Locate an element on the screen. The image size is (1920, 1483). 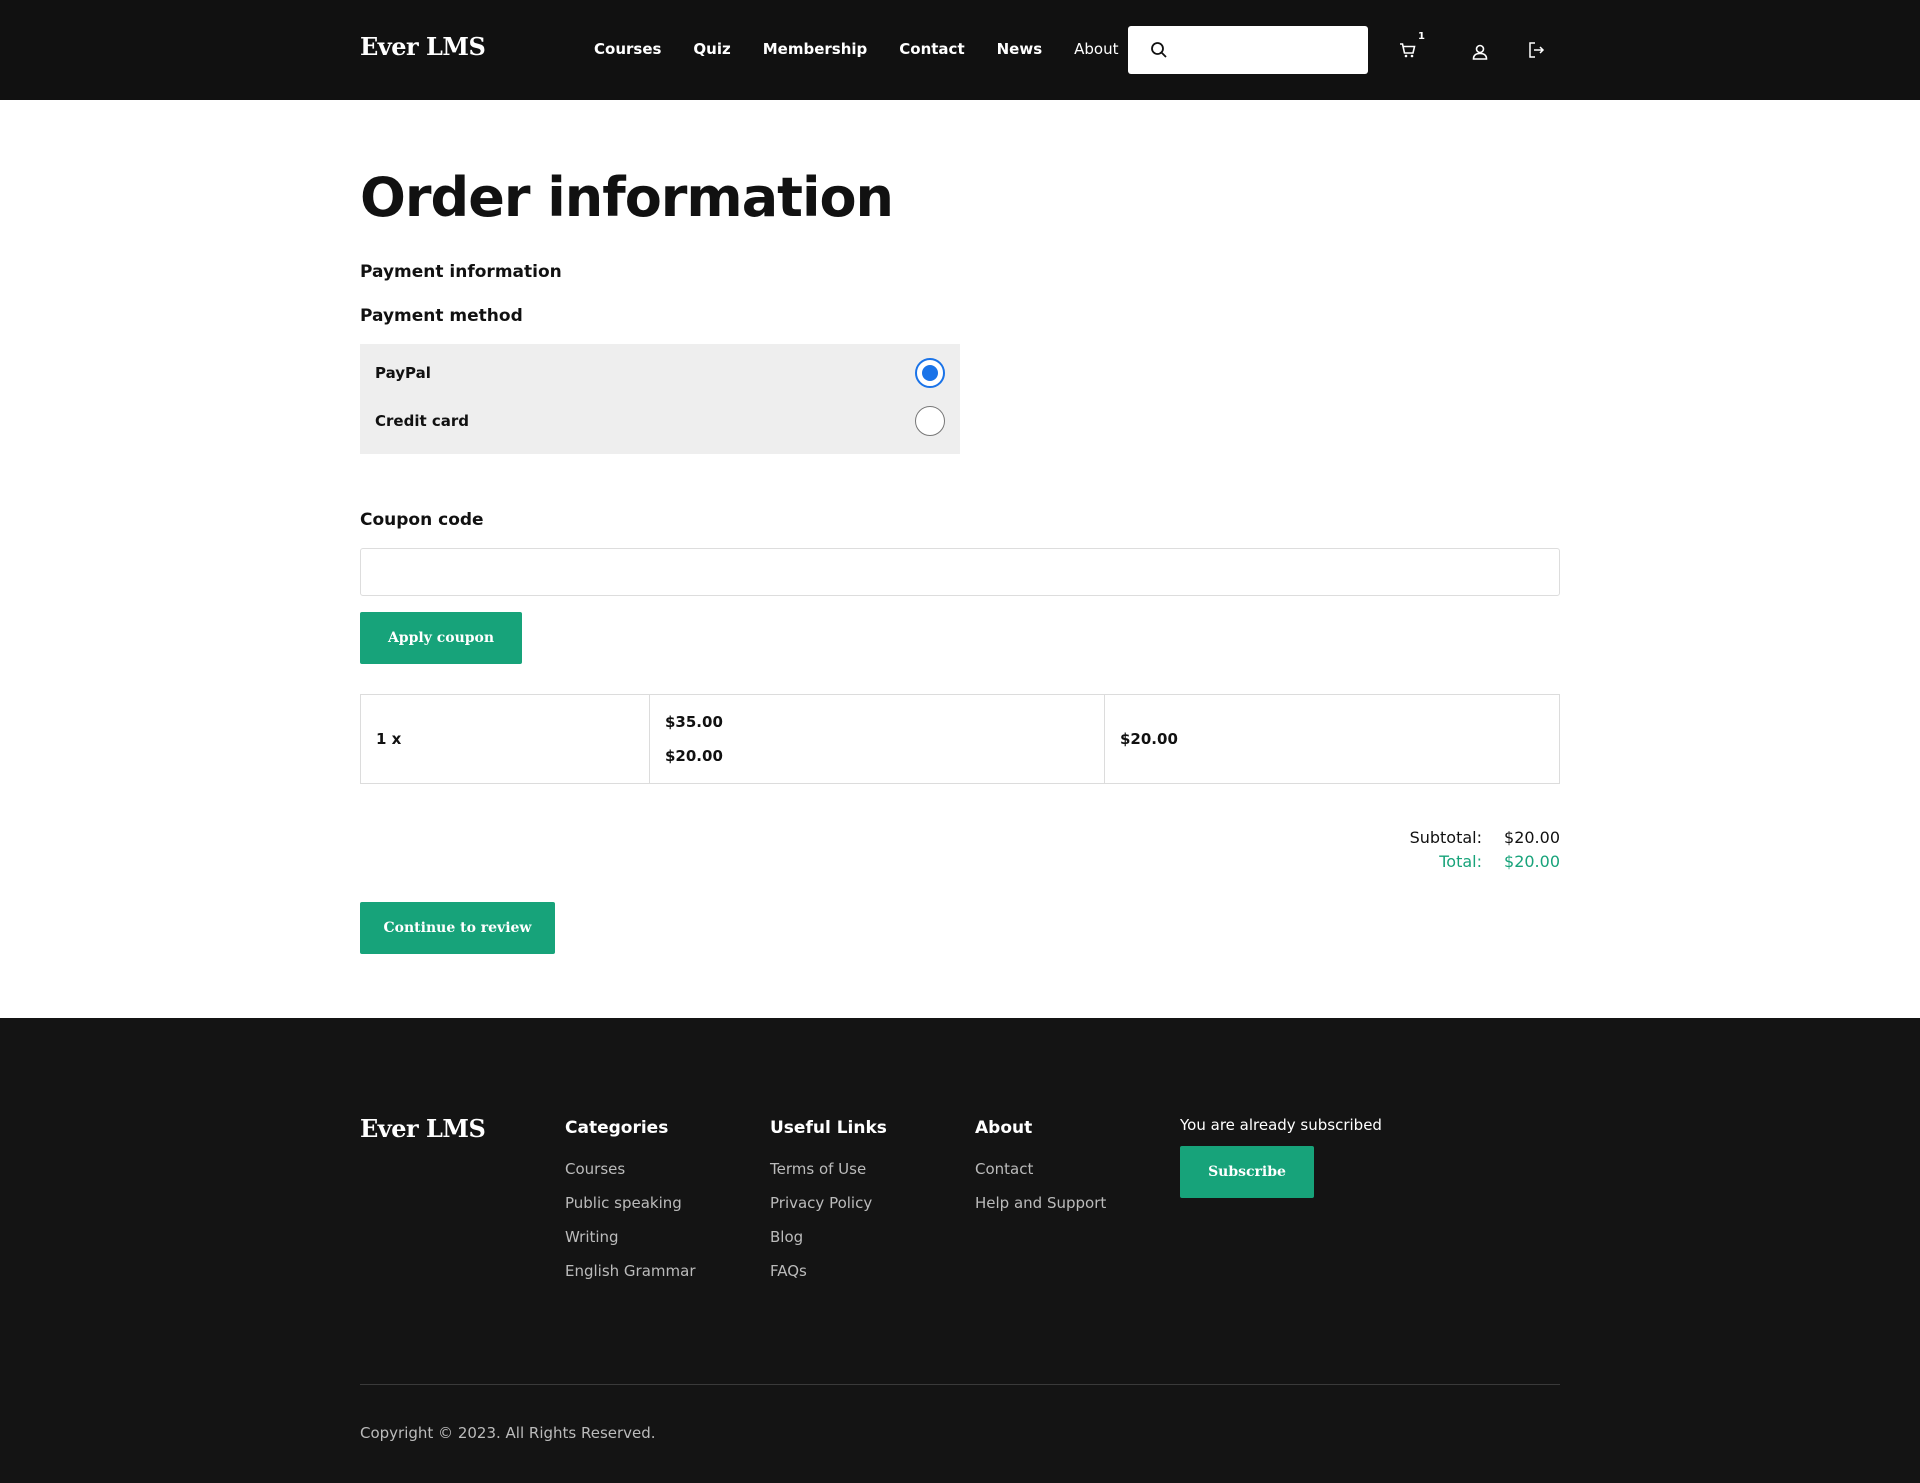
payment-method-heading: Payment method is located at coordinates (441, 316).